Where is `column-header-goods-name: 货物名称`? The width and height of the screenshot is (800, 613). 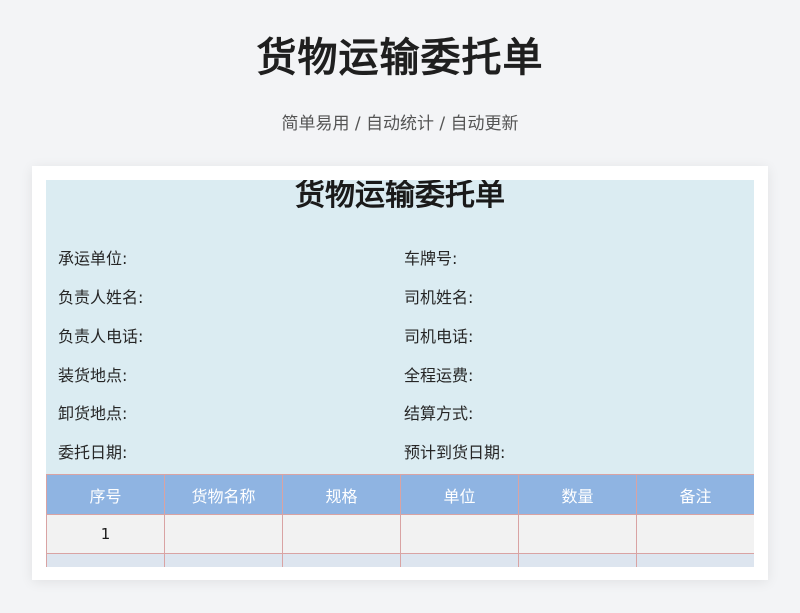 column-header-goods-name: 货物名称 is located at coordinates (223, 494).